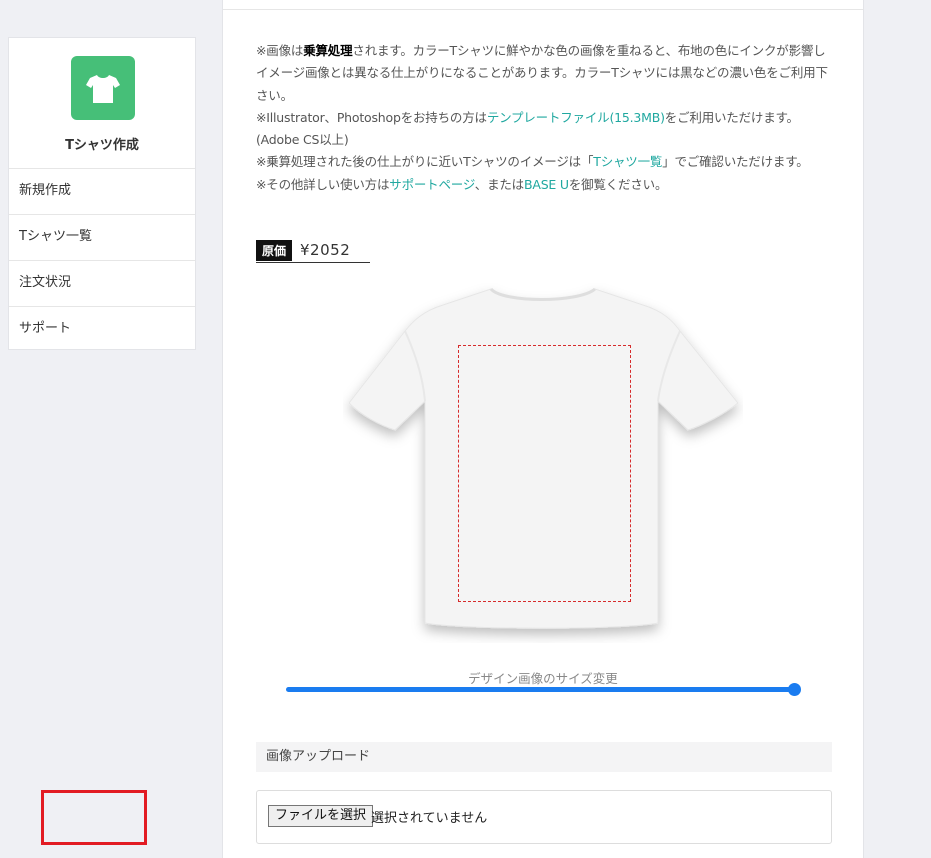 This screenshot has height=858, width=931. Describe the element at coordinates (102, 145) in the screenshot. I see `brand-title: Tシャツ作成` at that location.